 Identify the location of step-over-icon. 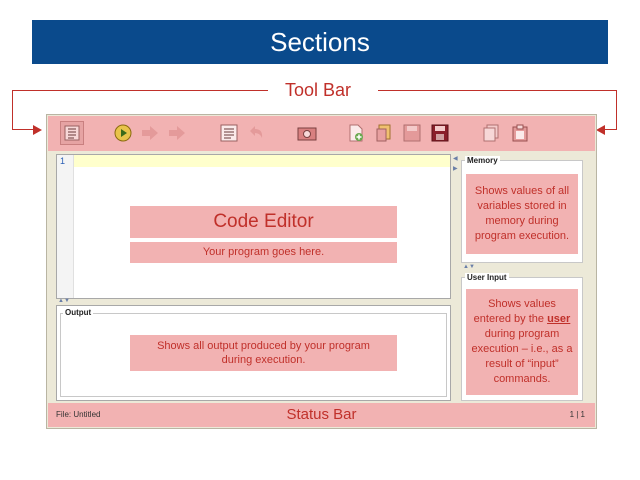
(177, 133).